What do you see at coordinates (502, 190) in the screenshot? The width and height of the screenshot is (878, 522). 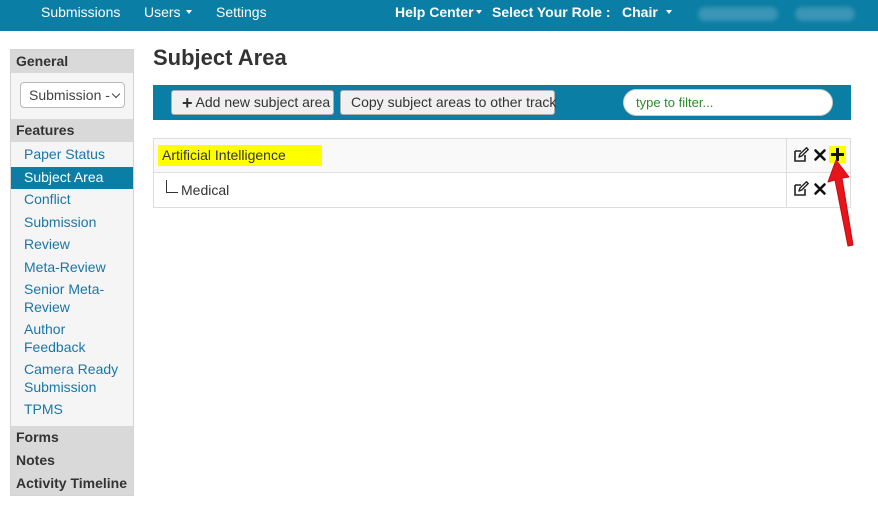 I see `tree-row: Medical` at bounding box center [502, 190].